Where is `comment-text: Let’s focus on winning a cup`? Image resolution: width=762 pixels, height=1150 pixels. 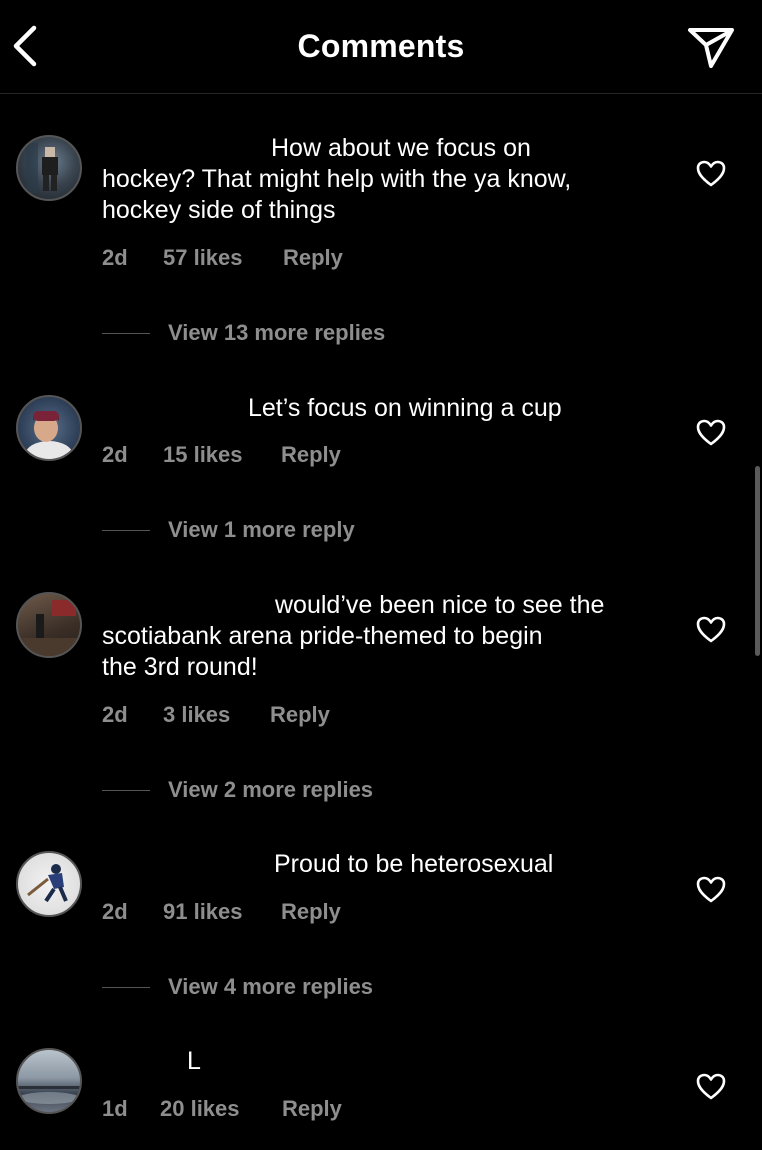
comment-text: Let’s focus on winning a cup is located at coordinates (382, 408).